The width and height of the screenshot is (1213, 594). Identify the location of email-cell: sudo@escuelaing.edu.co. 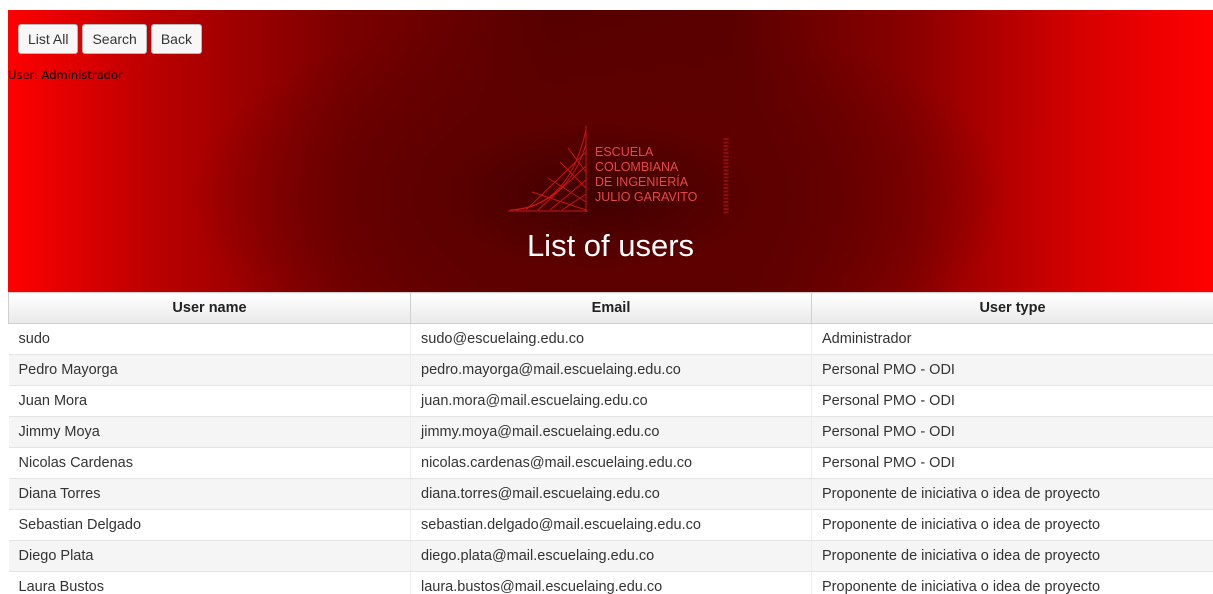
(611, 339).